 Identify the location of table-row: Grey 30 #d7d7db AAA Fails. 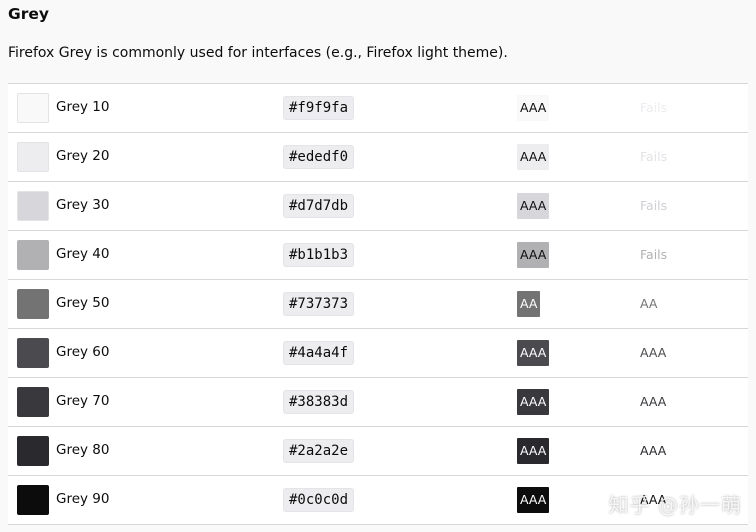
(378, 206).